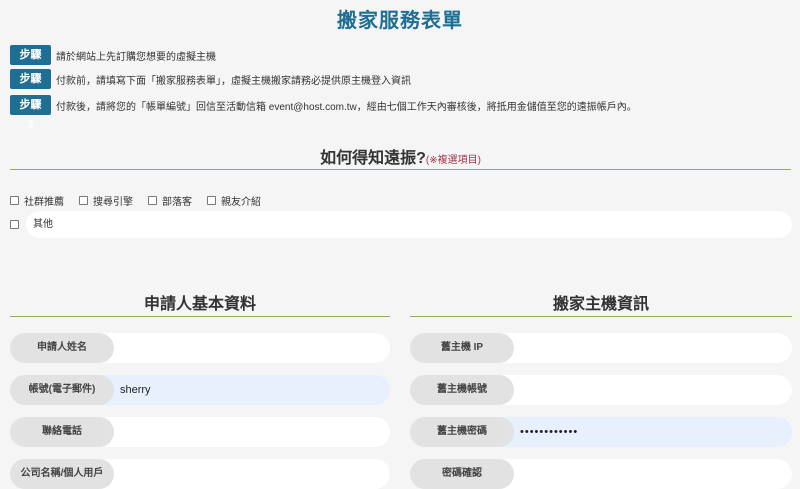  Describe the element at coordinates (373, 158) in the screenshot. I see `source-heading-text: 如何得知遠振?` at that location.